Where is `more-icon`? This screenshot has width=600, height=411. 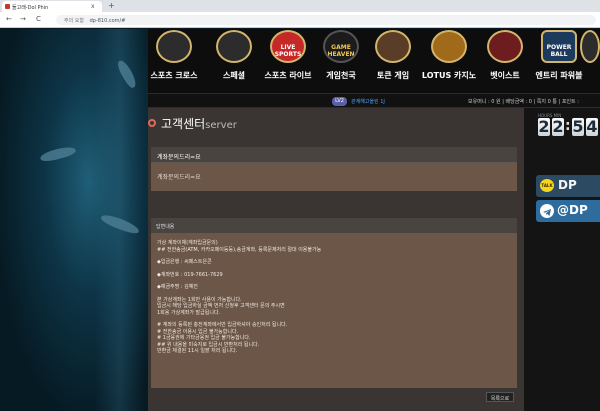
more-icon is located at coordinates (590, 46).